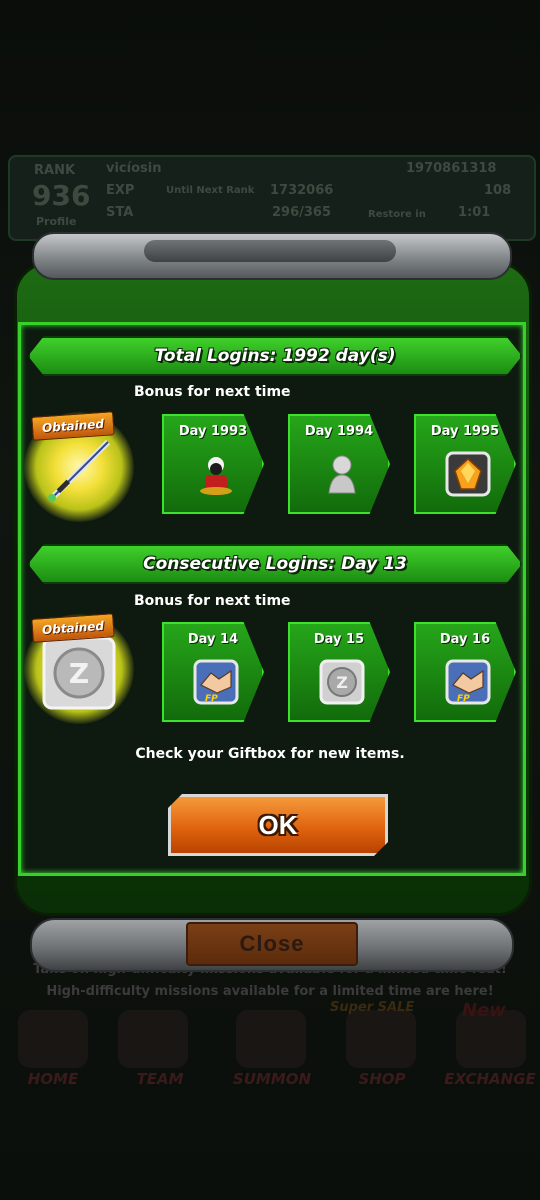 This screenshot has width=540, height=1200. What do you see at coordinates (270, 754) in the screenshot?
I see `giftbox-message: Check your Giftbox for new items.` at bounding box center [270, 754].